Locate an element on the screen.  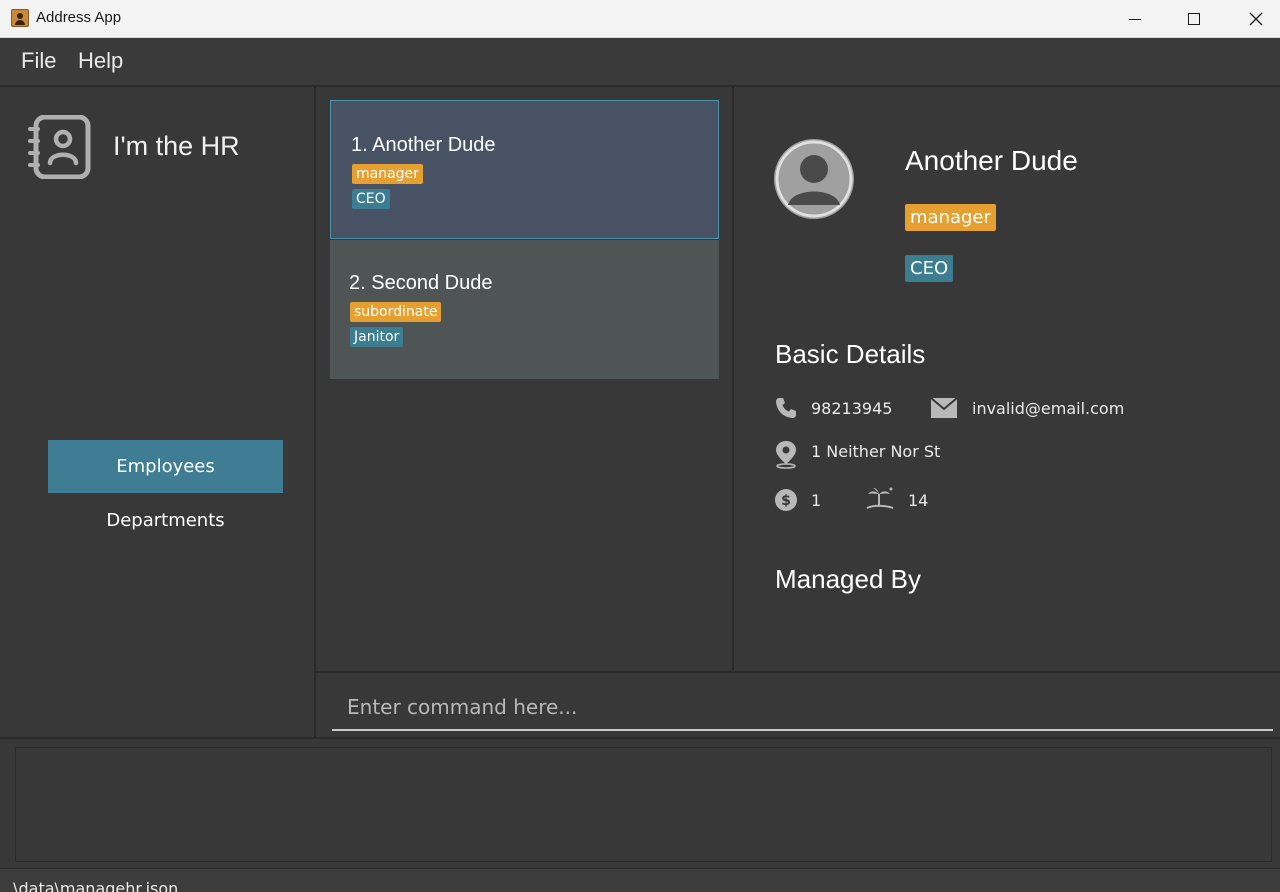
menu-file: File is located at coordinates (38, 61).